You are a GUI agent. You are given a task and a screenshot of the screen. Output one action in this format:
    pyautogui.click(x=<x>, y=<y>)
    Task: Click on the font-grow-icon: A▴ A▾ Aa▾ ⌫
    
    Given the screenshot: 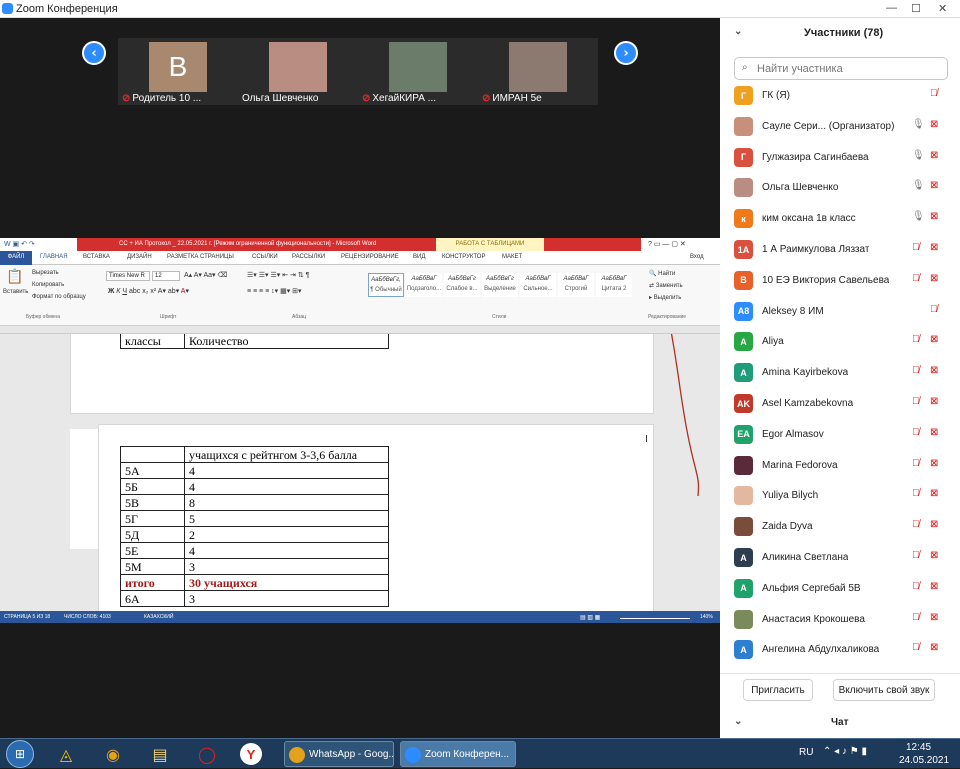 What is the action you would take?
    pyautogui.click(x=205, y=275)
    